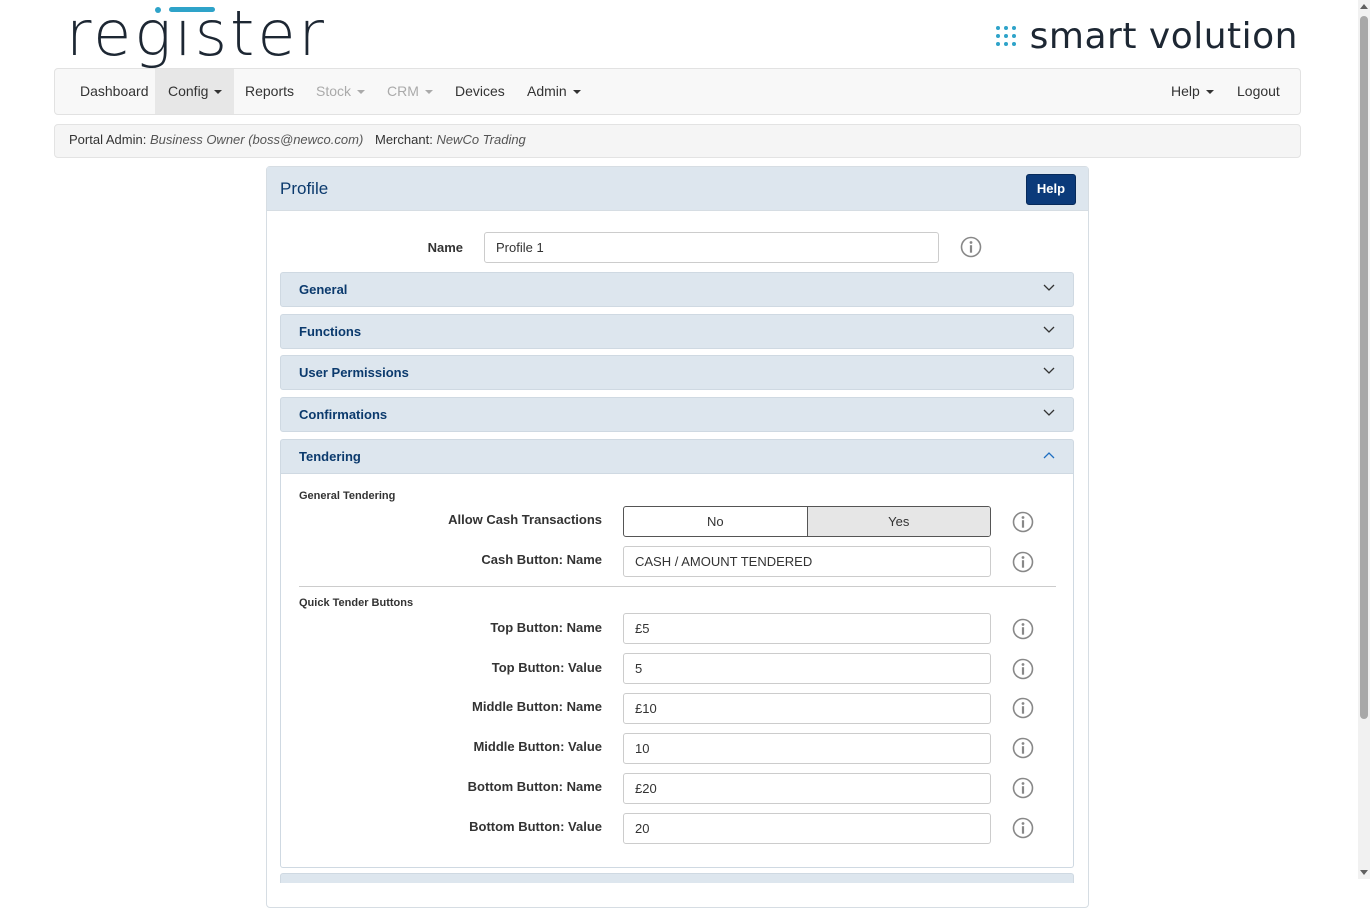  I want to click on smart-volution-logo: smart volution, so click(1146, 36).